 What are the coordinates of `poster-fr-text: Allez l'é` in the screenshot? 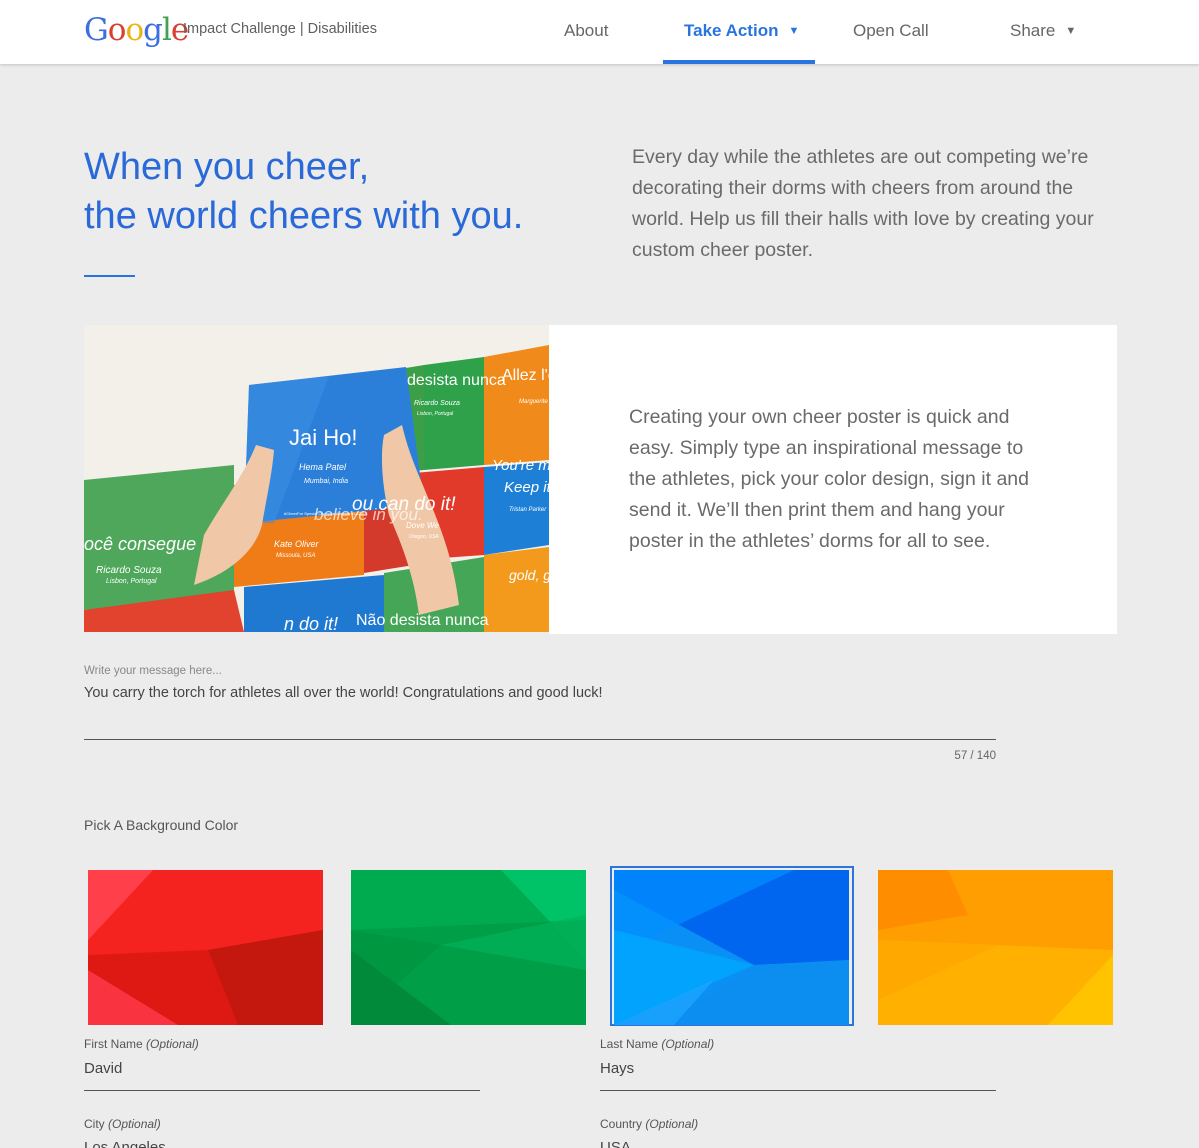 It's located at (525, 375).